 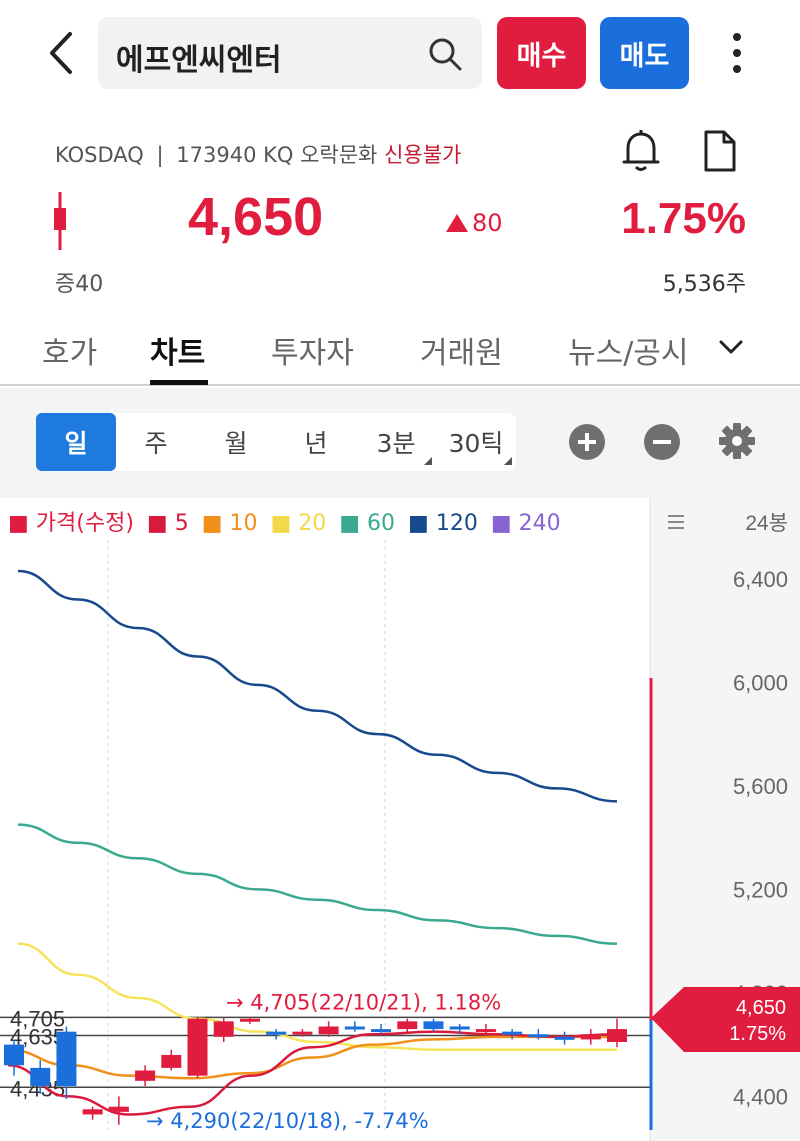 I want to click on legend-ma20: ■ 20, so click(x=298, y=523).